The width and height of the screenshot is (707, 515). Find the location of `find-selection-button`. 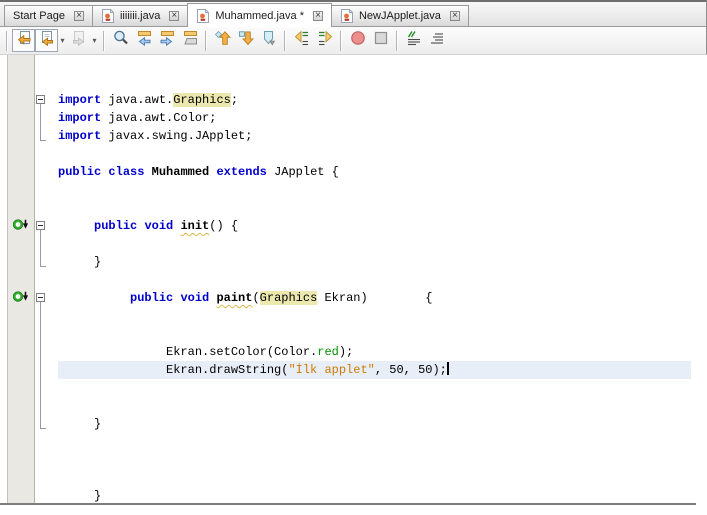

find-selection-button is located at coordinates (120, 40).